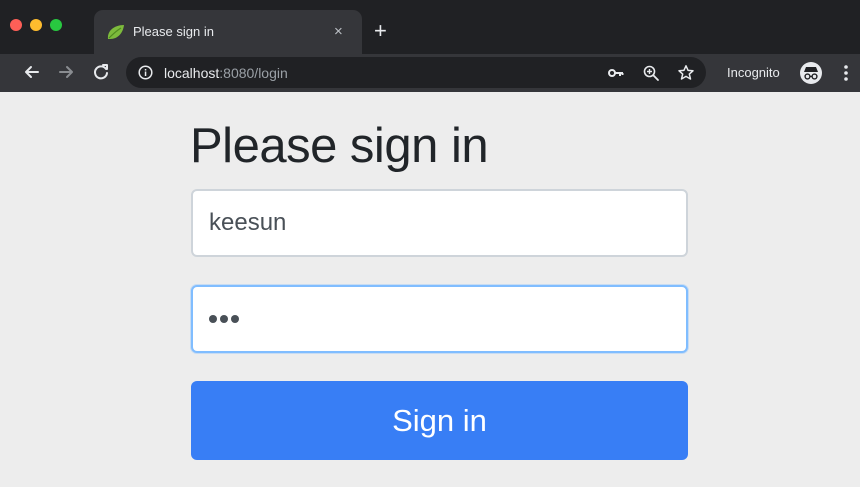  I want to click on incognito-label: Incognito, so click(753, 73).